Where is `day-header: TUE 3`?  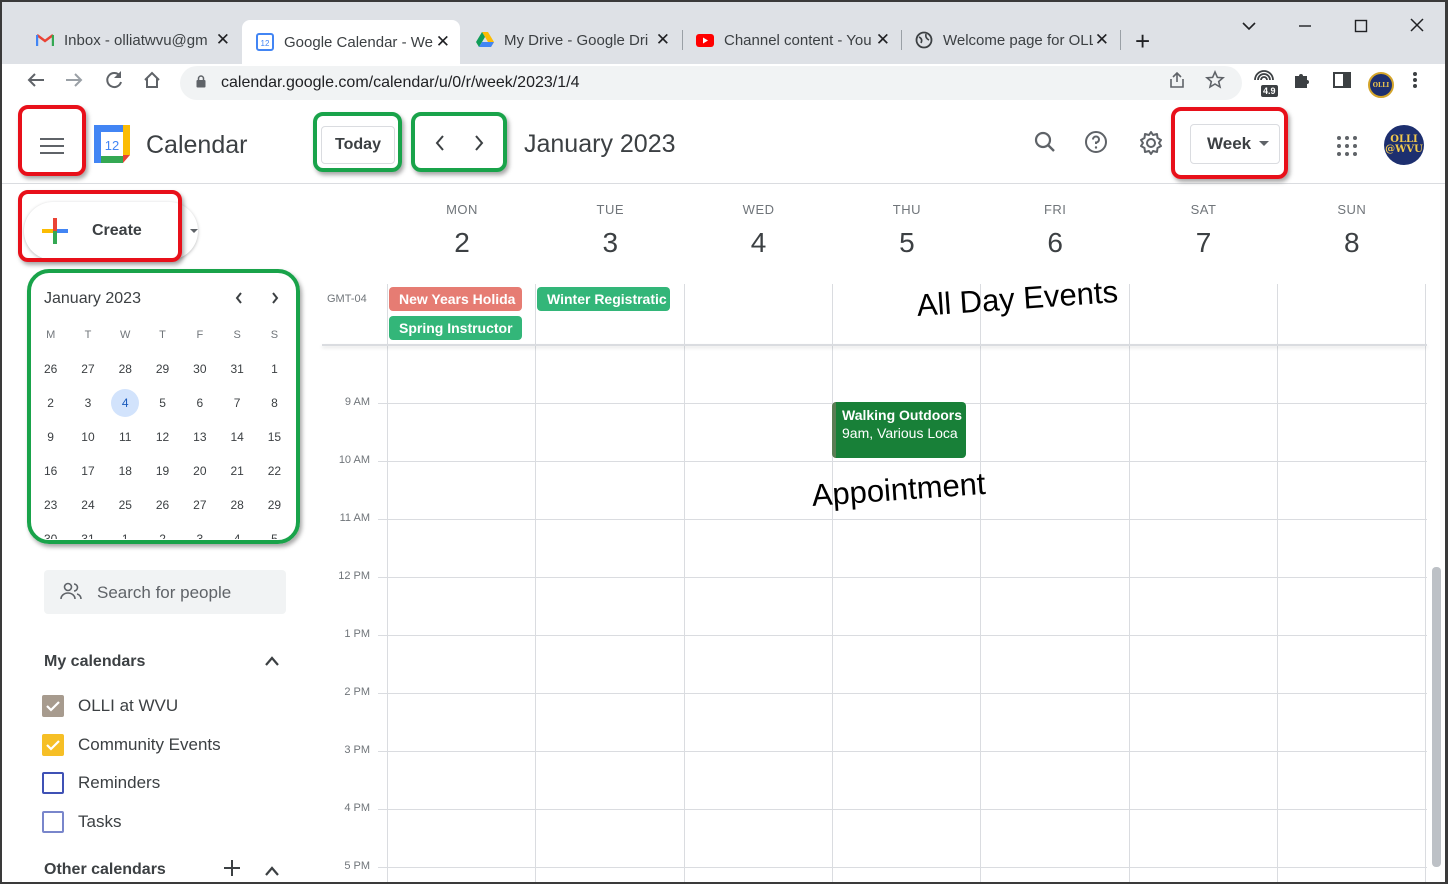 day-header: TUE 3 is located at coordinates (610, 230).